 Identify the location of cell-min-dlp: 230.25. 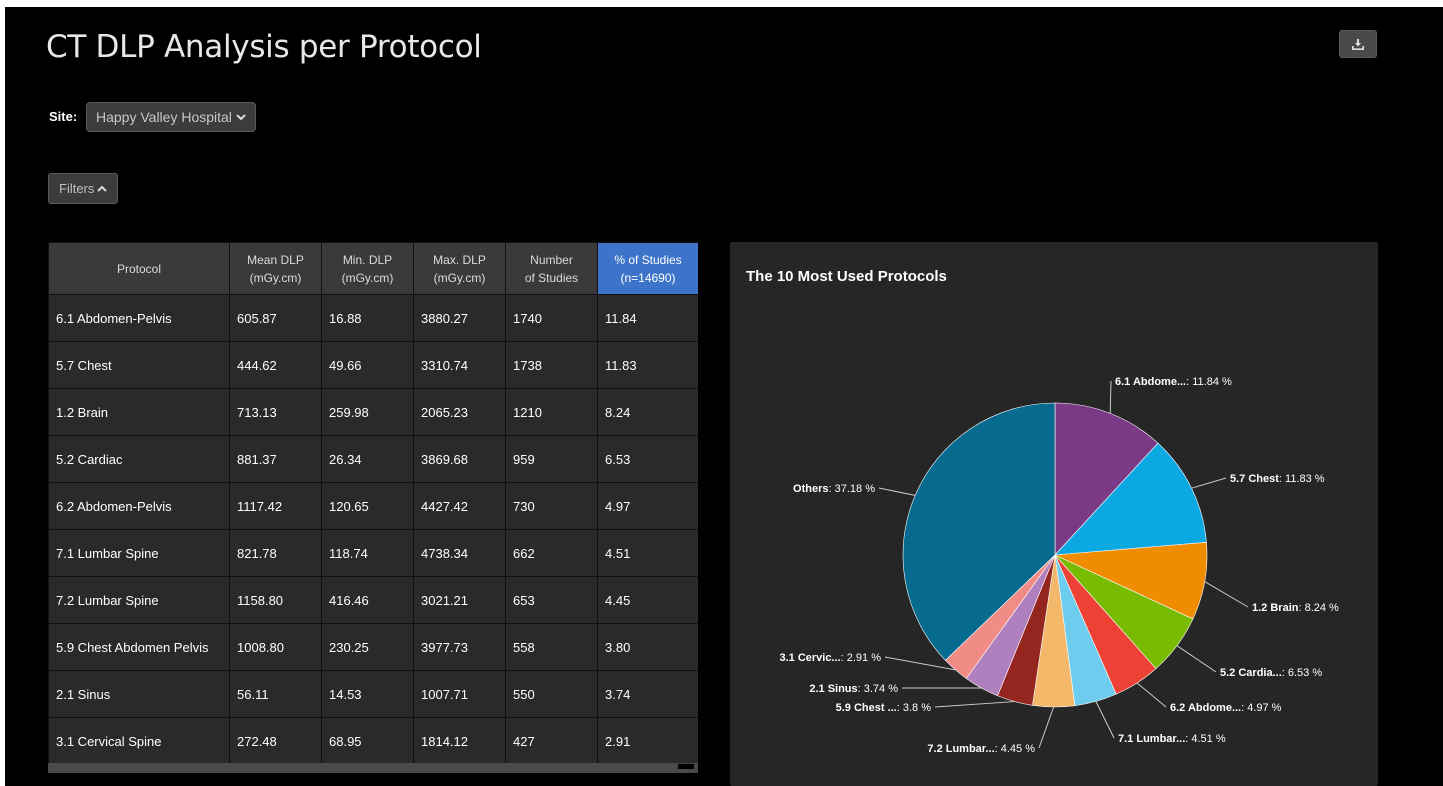
(367, 647).